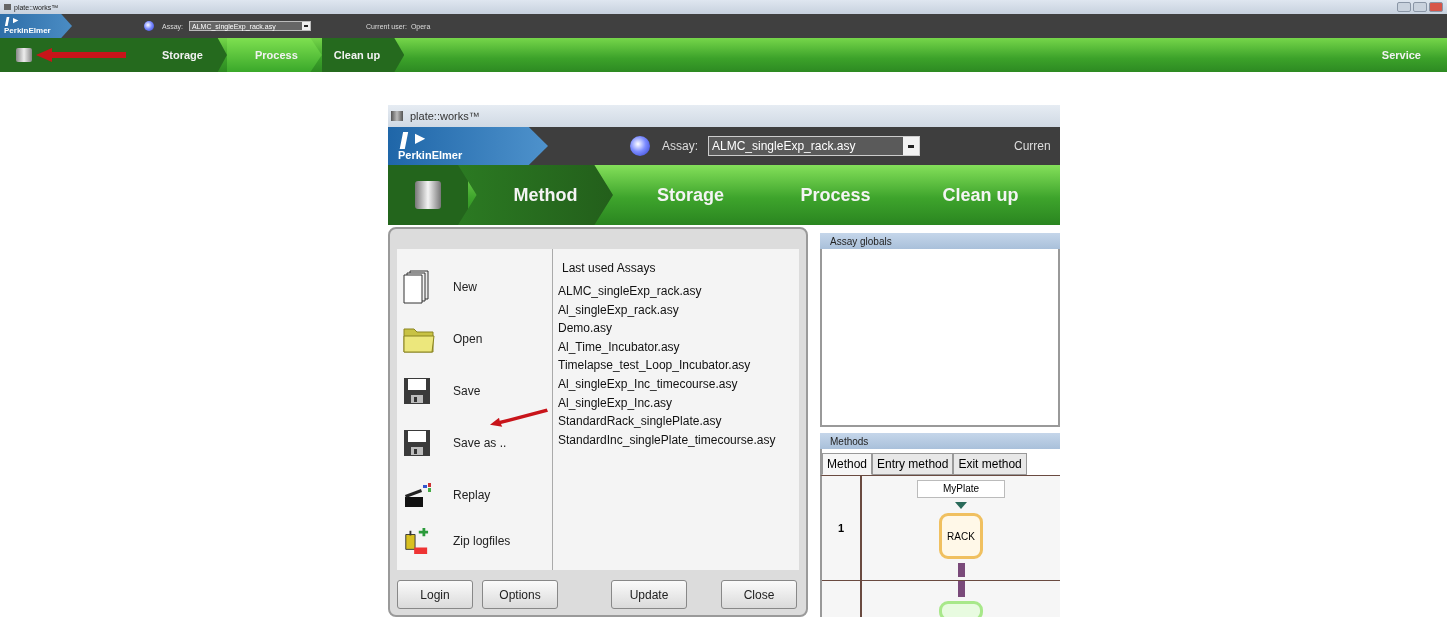 Image resolution: width=1447 pixels, height=617 pixels. I want to click on row-number: 1, so click(842, 528).